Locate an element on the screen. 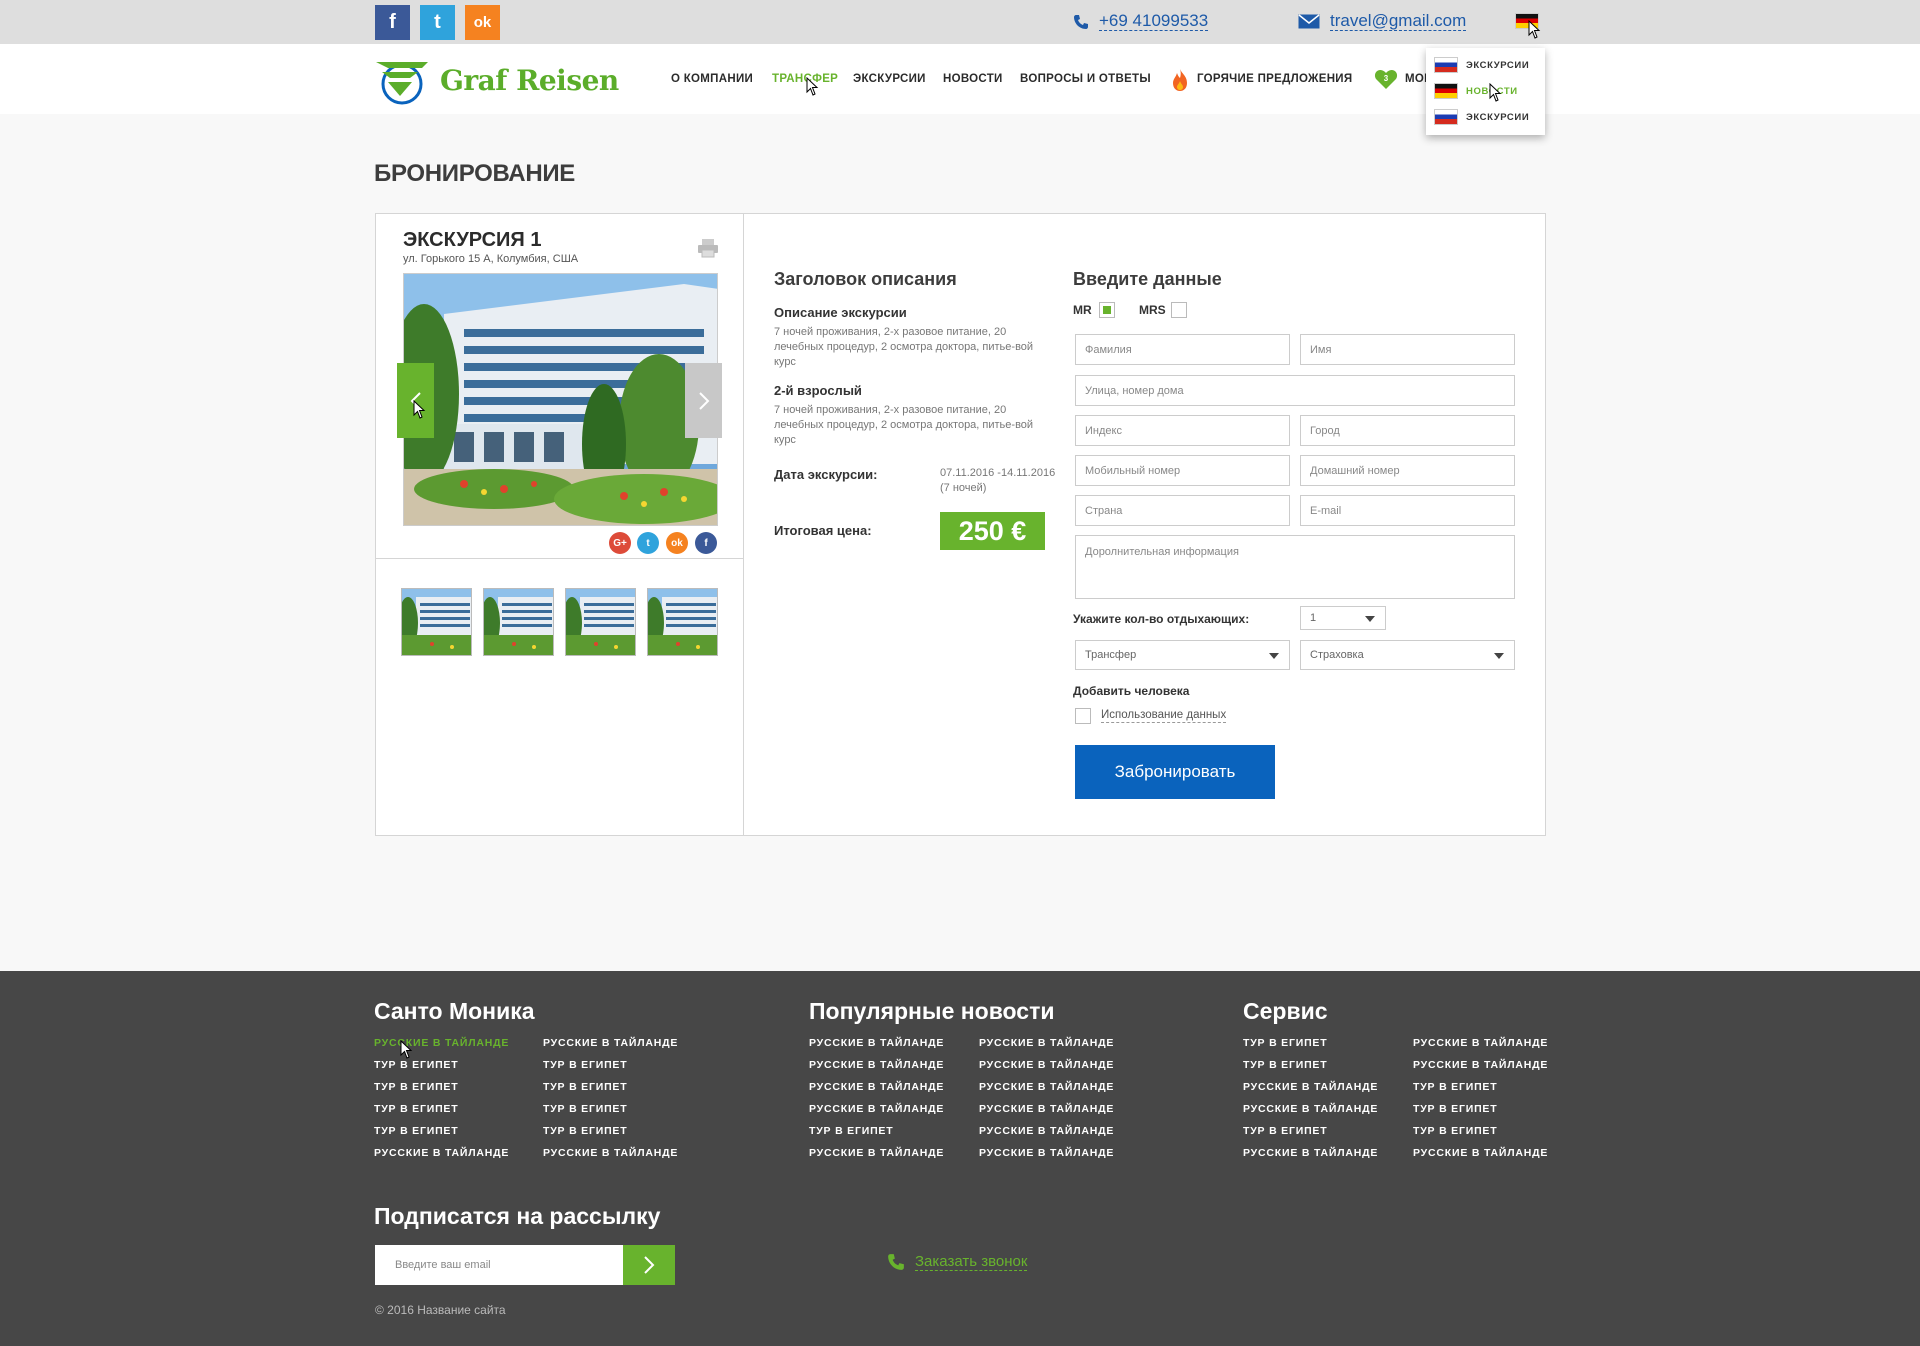 The width and height of the screenshot is (1920, 1346). google-plus-share-icon: G+ is located at coordinates (620, 543).